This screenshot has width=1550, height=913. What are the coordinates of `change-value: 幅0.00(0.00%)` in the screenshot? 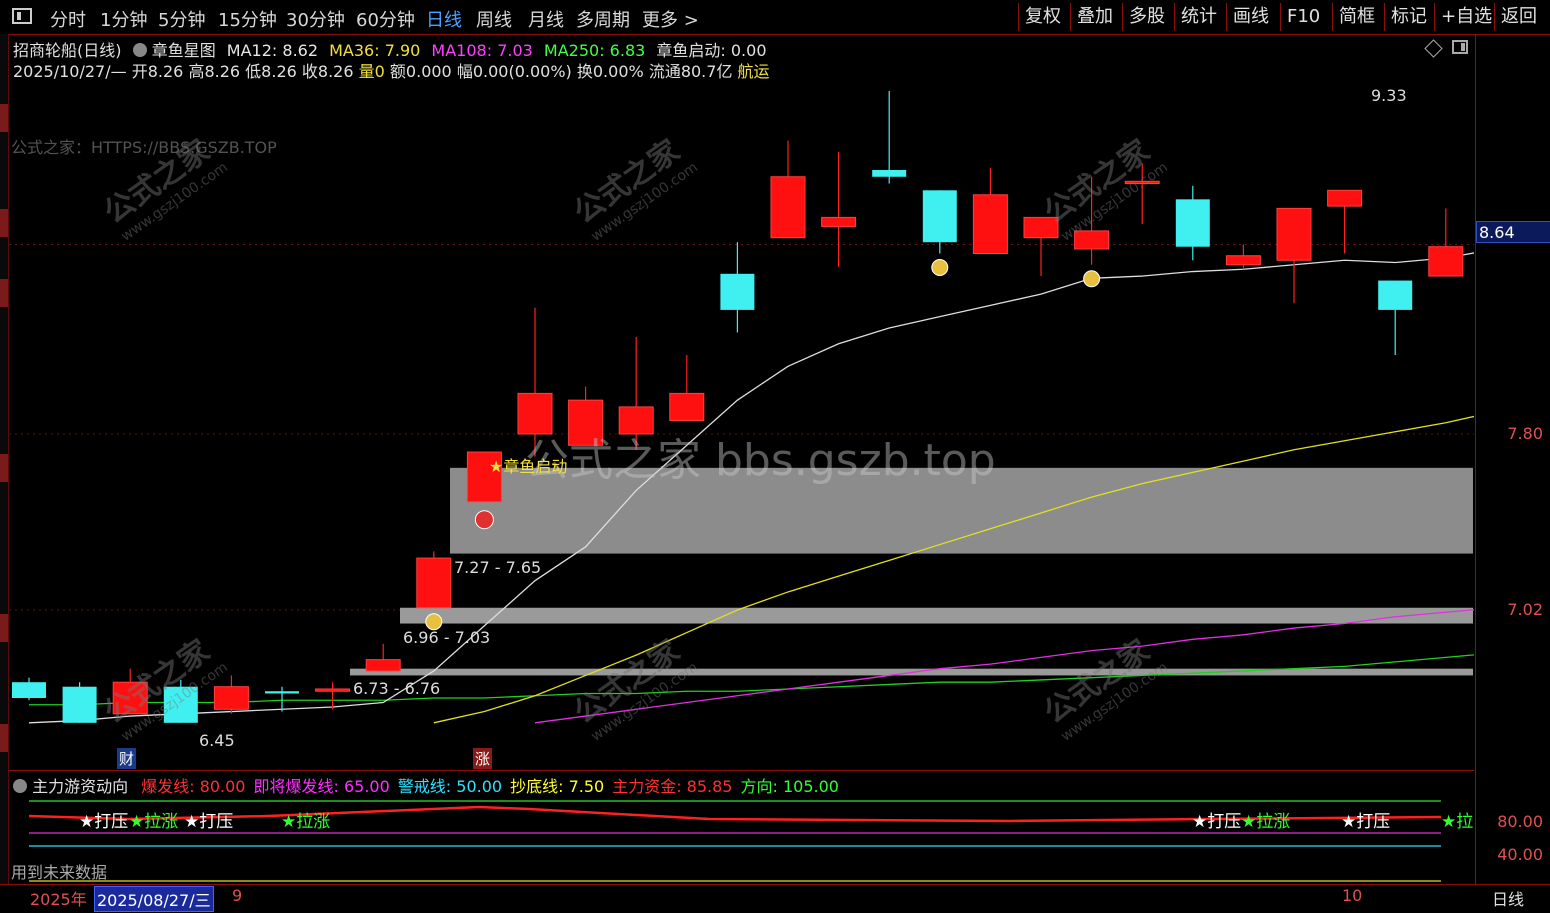 It's located at (514, 71).